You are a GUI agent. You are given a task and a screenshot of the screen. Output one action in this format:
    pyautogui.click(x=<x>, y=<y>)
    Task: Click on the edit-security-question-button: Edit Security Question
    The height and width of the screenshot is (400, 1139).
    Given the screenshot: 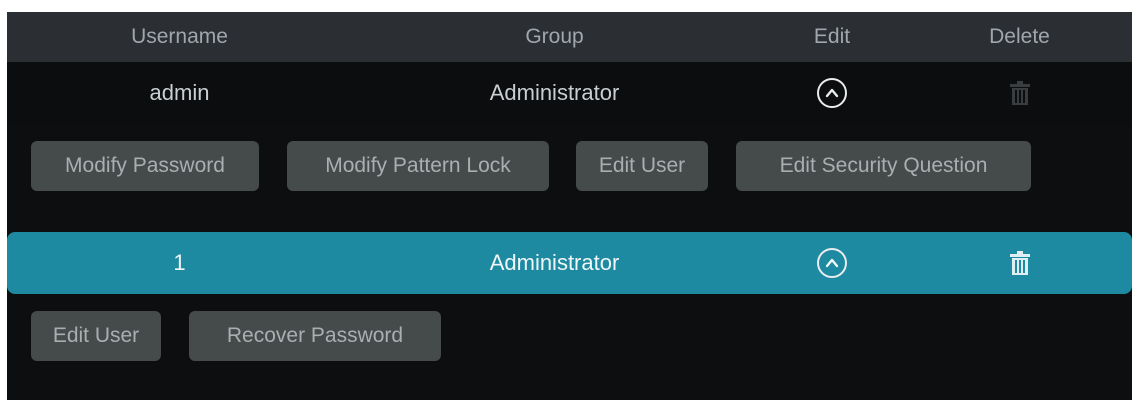 What is the action you would take?
    pyautogui.click(x=883, y=166)
    